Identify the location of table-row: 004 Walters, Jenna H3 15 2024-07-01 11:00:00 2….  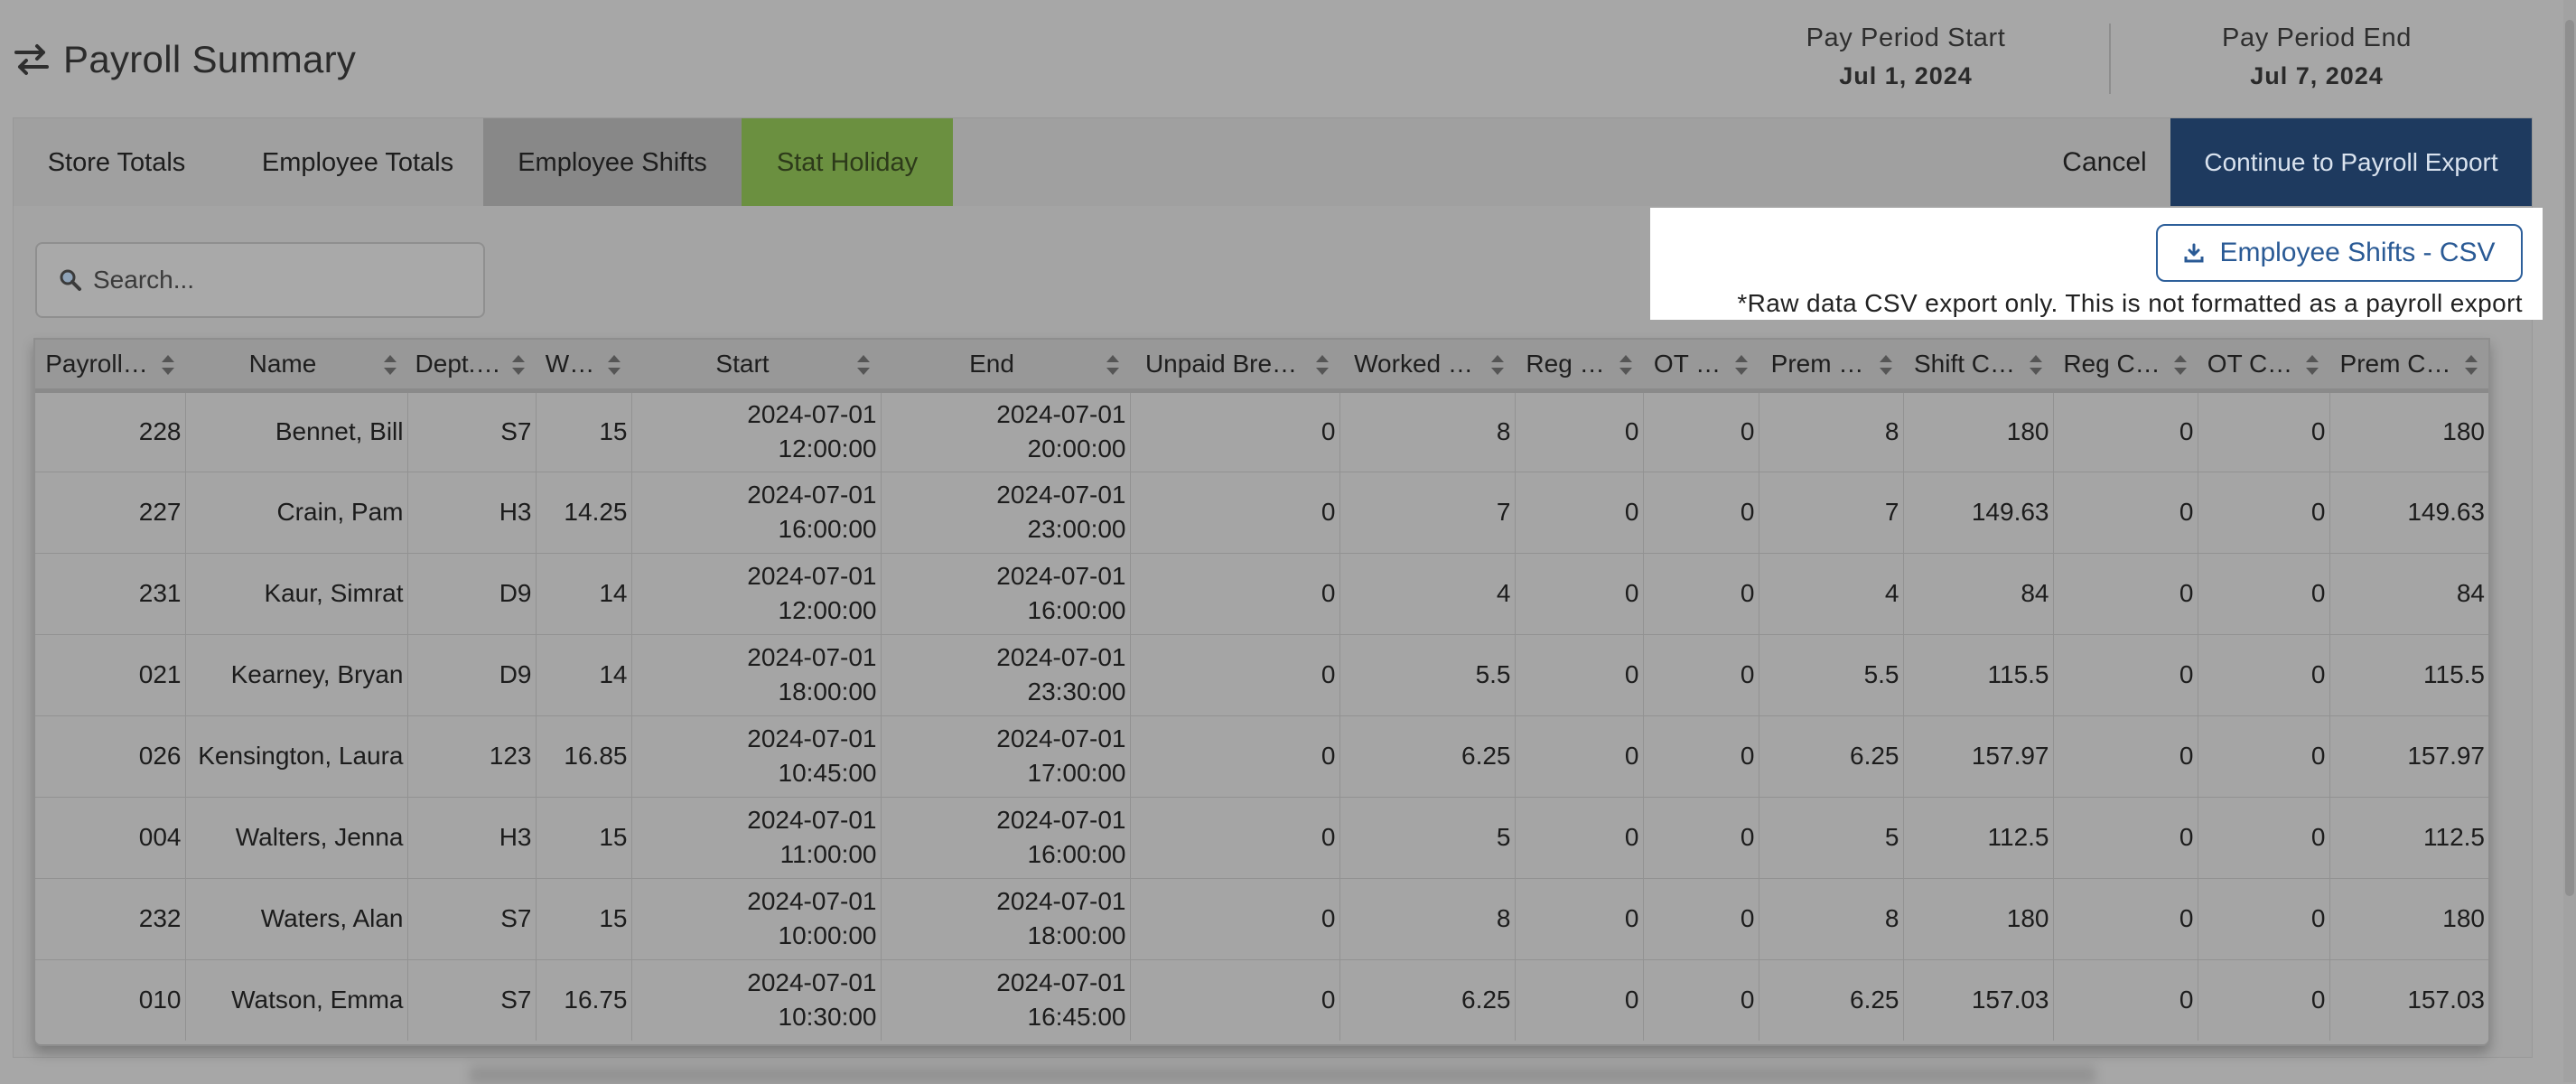
(1261, 838).